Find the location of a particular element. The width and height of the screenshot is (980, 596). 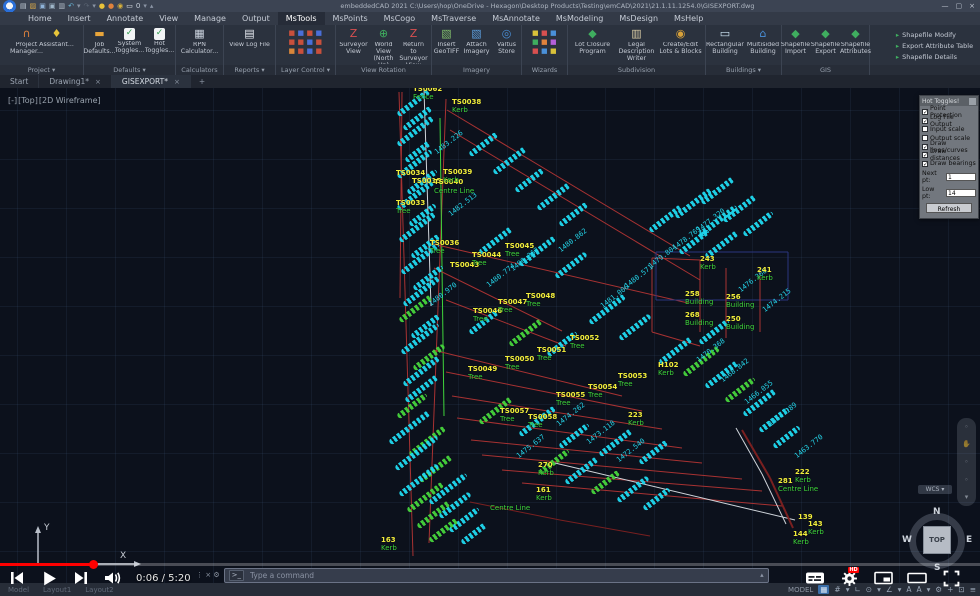

survey-point-label: TS0036 Tree is located at coordinates (444, 247).